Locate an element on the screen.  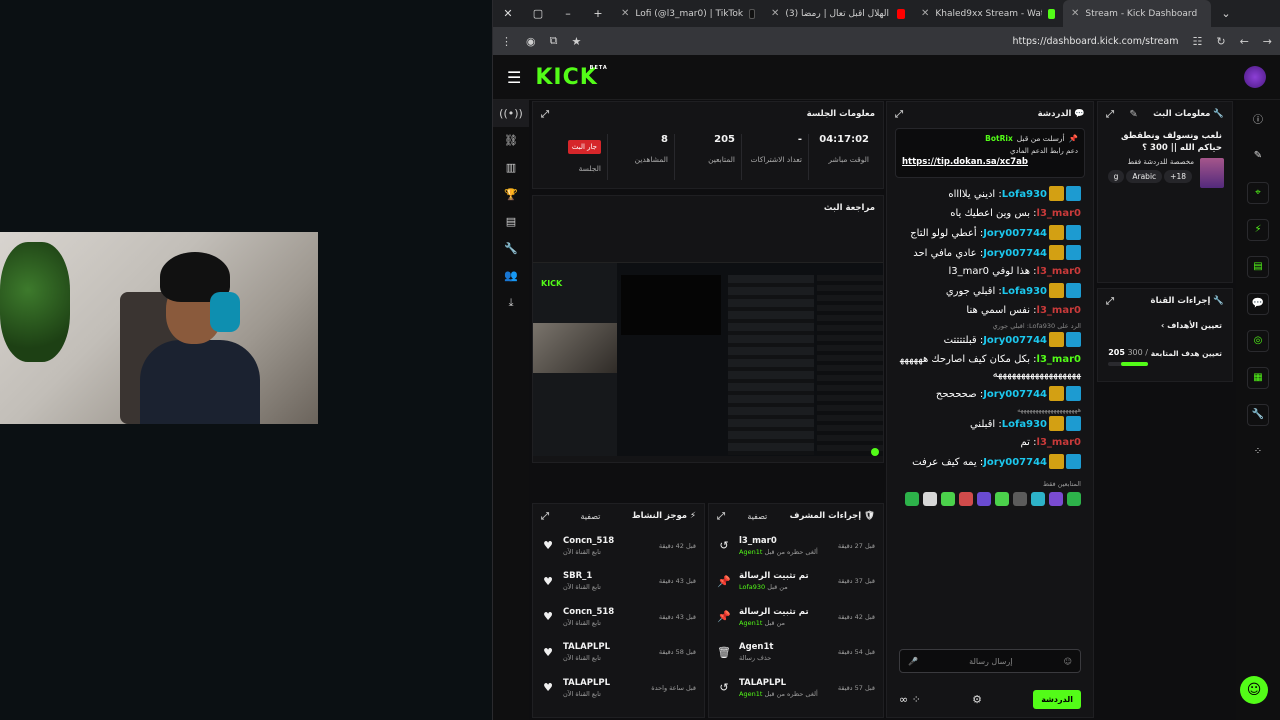
chat-message: l3_mar0: بس وين اعطيك ياه is located at coordinates (990, 213).